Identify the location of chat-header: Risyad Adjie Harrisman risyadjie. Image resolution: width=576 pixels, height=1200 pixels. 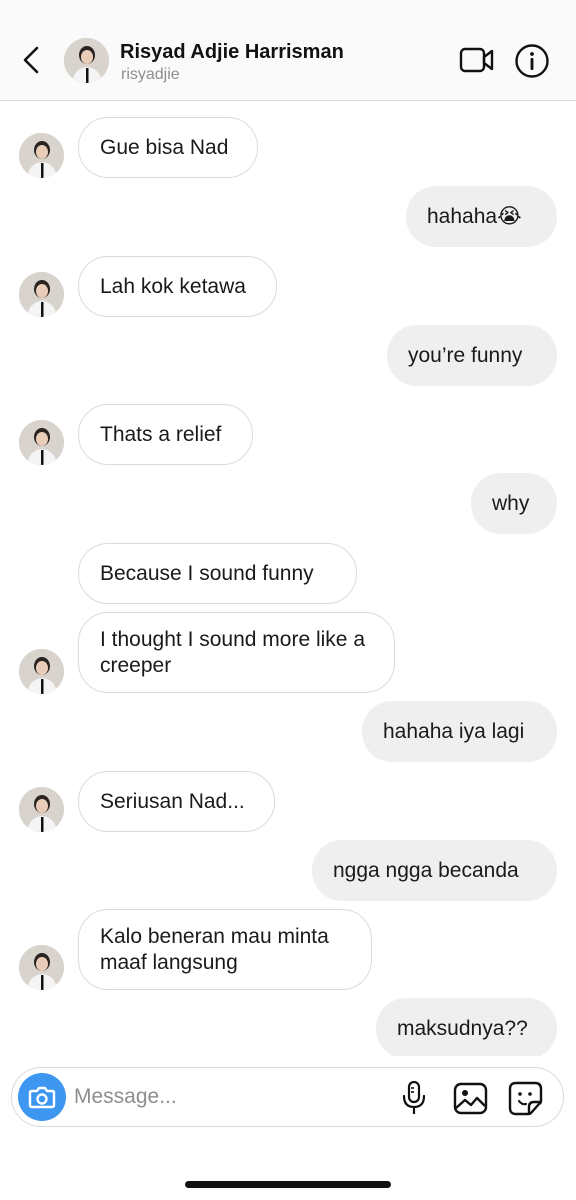
(288, 50).